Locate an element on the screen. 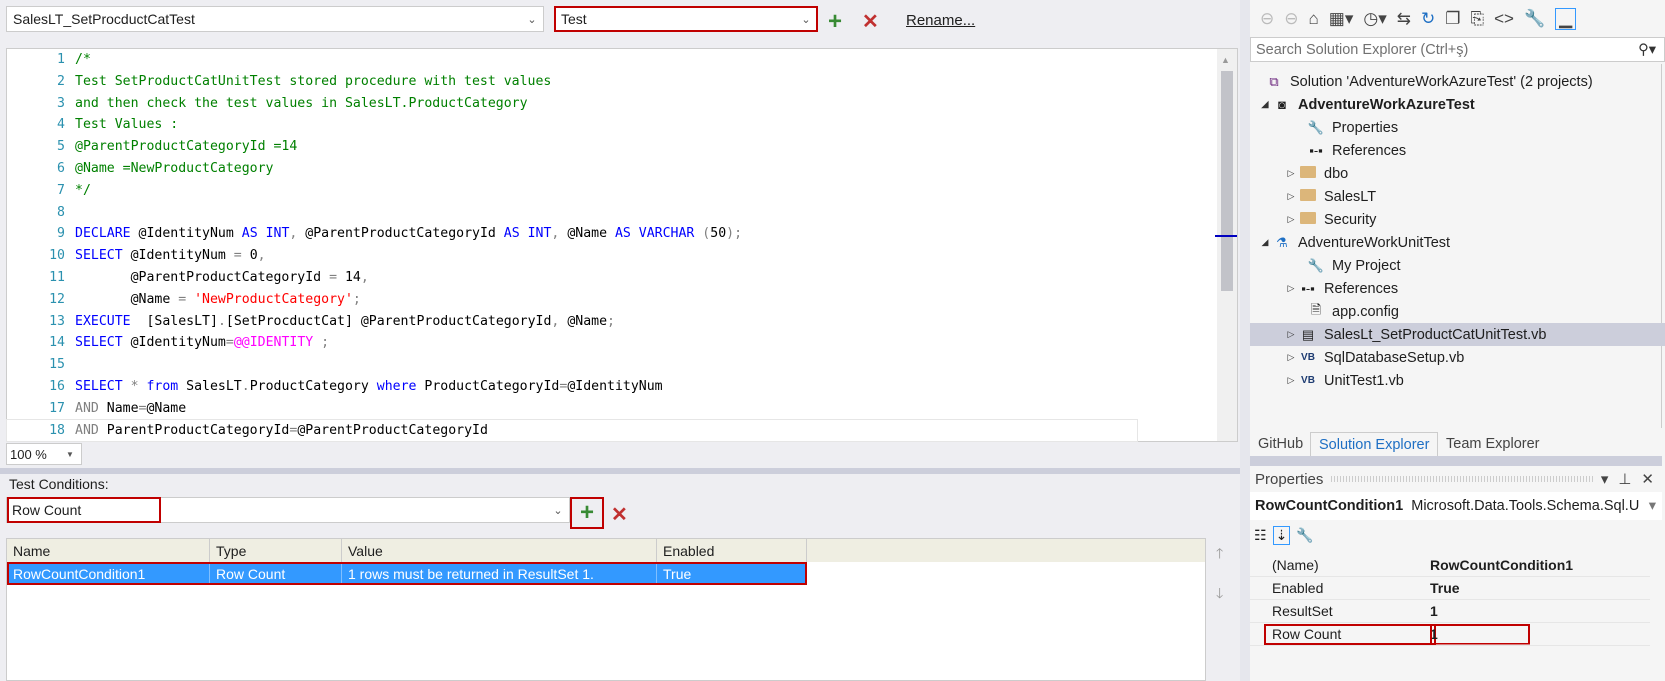 This screenshot has height=681, width=1665. code-line: 1 /* is located at coordinates (622, 60).